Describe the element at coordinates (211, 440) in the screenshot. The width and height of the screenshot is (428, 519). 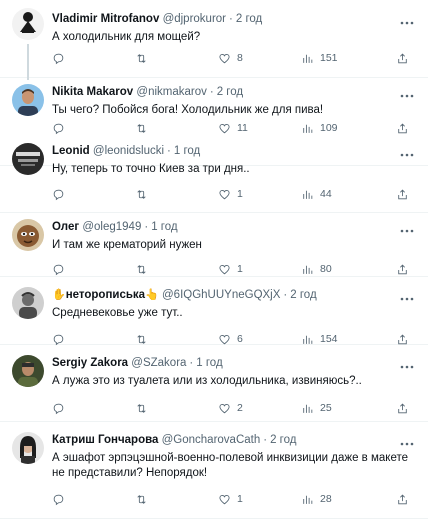
I see `author-handle: @GoncharovaCath` at that location.